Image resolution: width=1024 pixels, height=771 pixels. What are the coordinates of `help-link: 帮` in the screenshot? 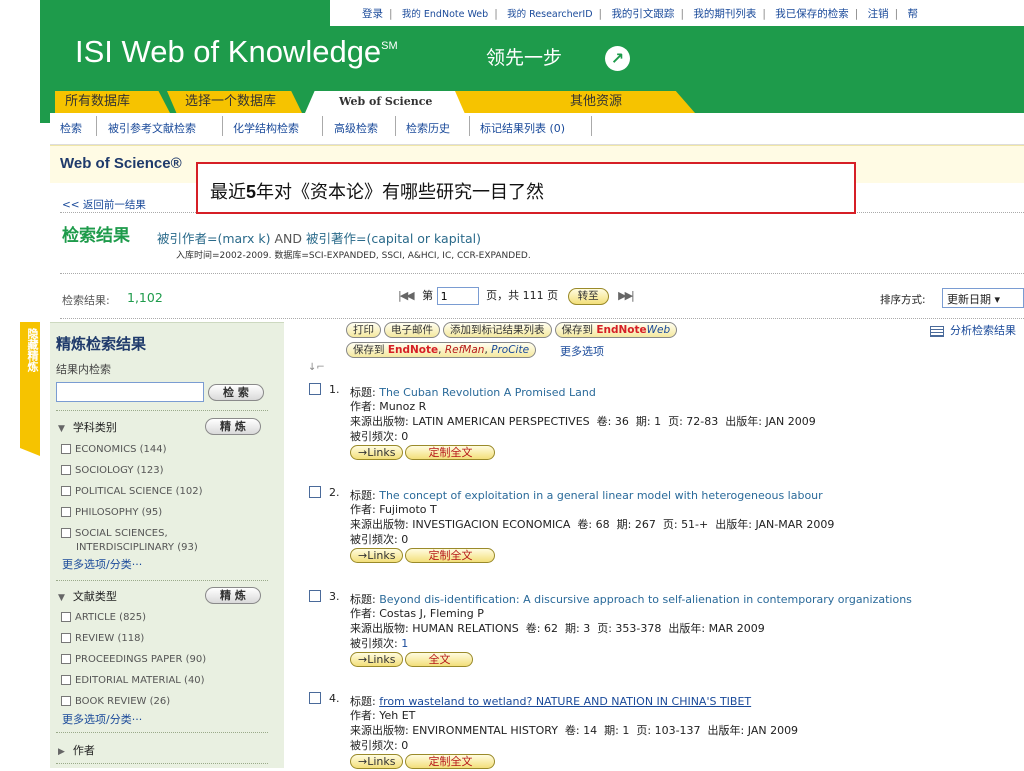 It's located at (913, 14).